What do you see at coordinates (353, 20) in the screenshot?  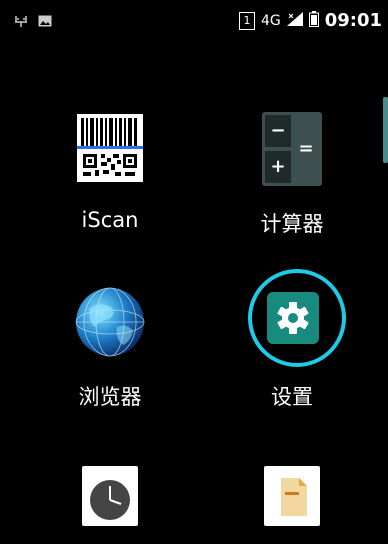 I see `clock-time: 09:01` at bounding box center [353, 20].